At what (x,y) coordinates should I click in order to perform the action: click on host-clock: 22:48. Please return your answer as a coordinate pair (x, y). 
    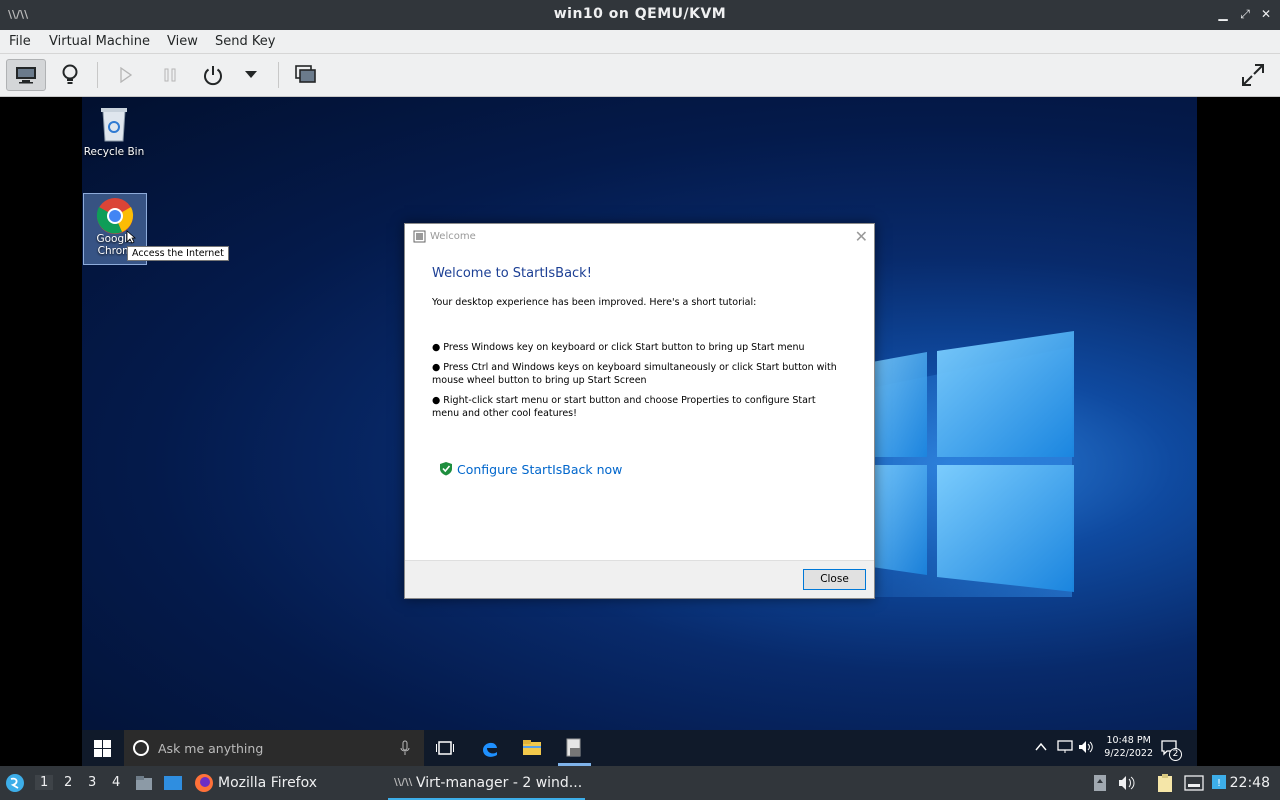
    Looking at the image, I should click on (1250, 783).